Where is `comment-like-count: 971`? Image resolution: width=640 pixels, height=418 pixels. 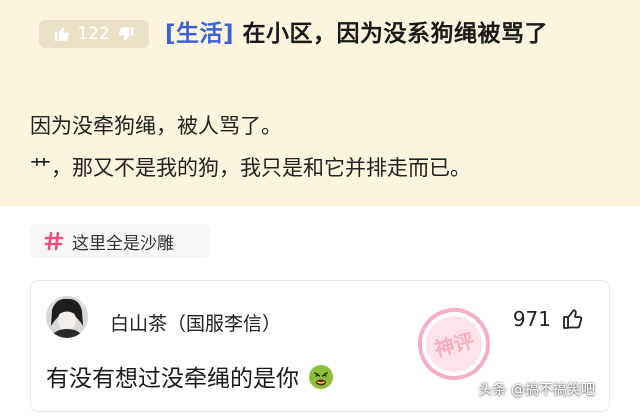 comment-like-count: 971 is located at coordinates (531, 319).